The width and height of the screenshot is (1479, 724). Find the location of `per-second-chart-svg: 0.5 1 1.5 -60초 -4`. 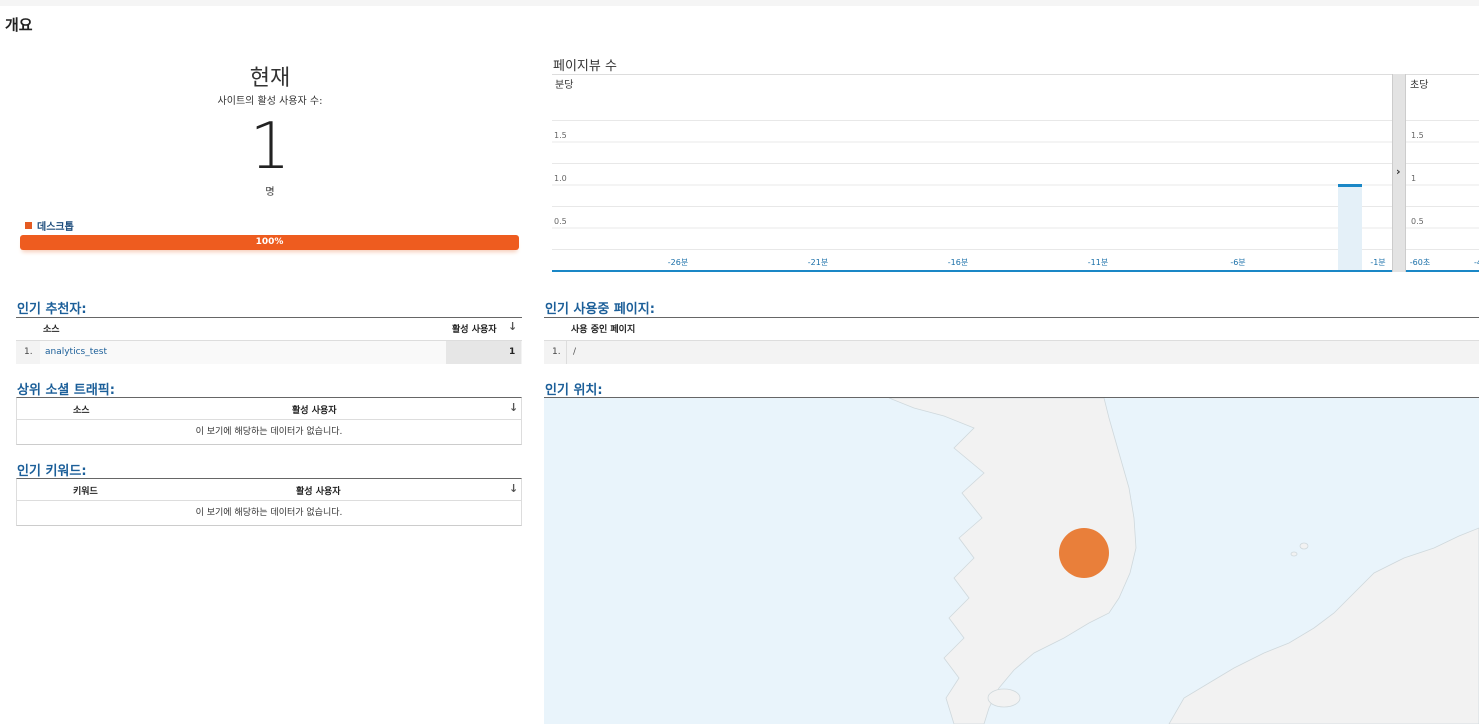

per-second-chart-svg: 0.5 1 1.5 -60초 -4 is located at coordinates (1442, 196).